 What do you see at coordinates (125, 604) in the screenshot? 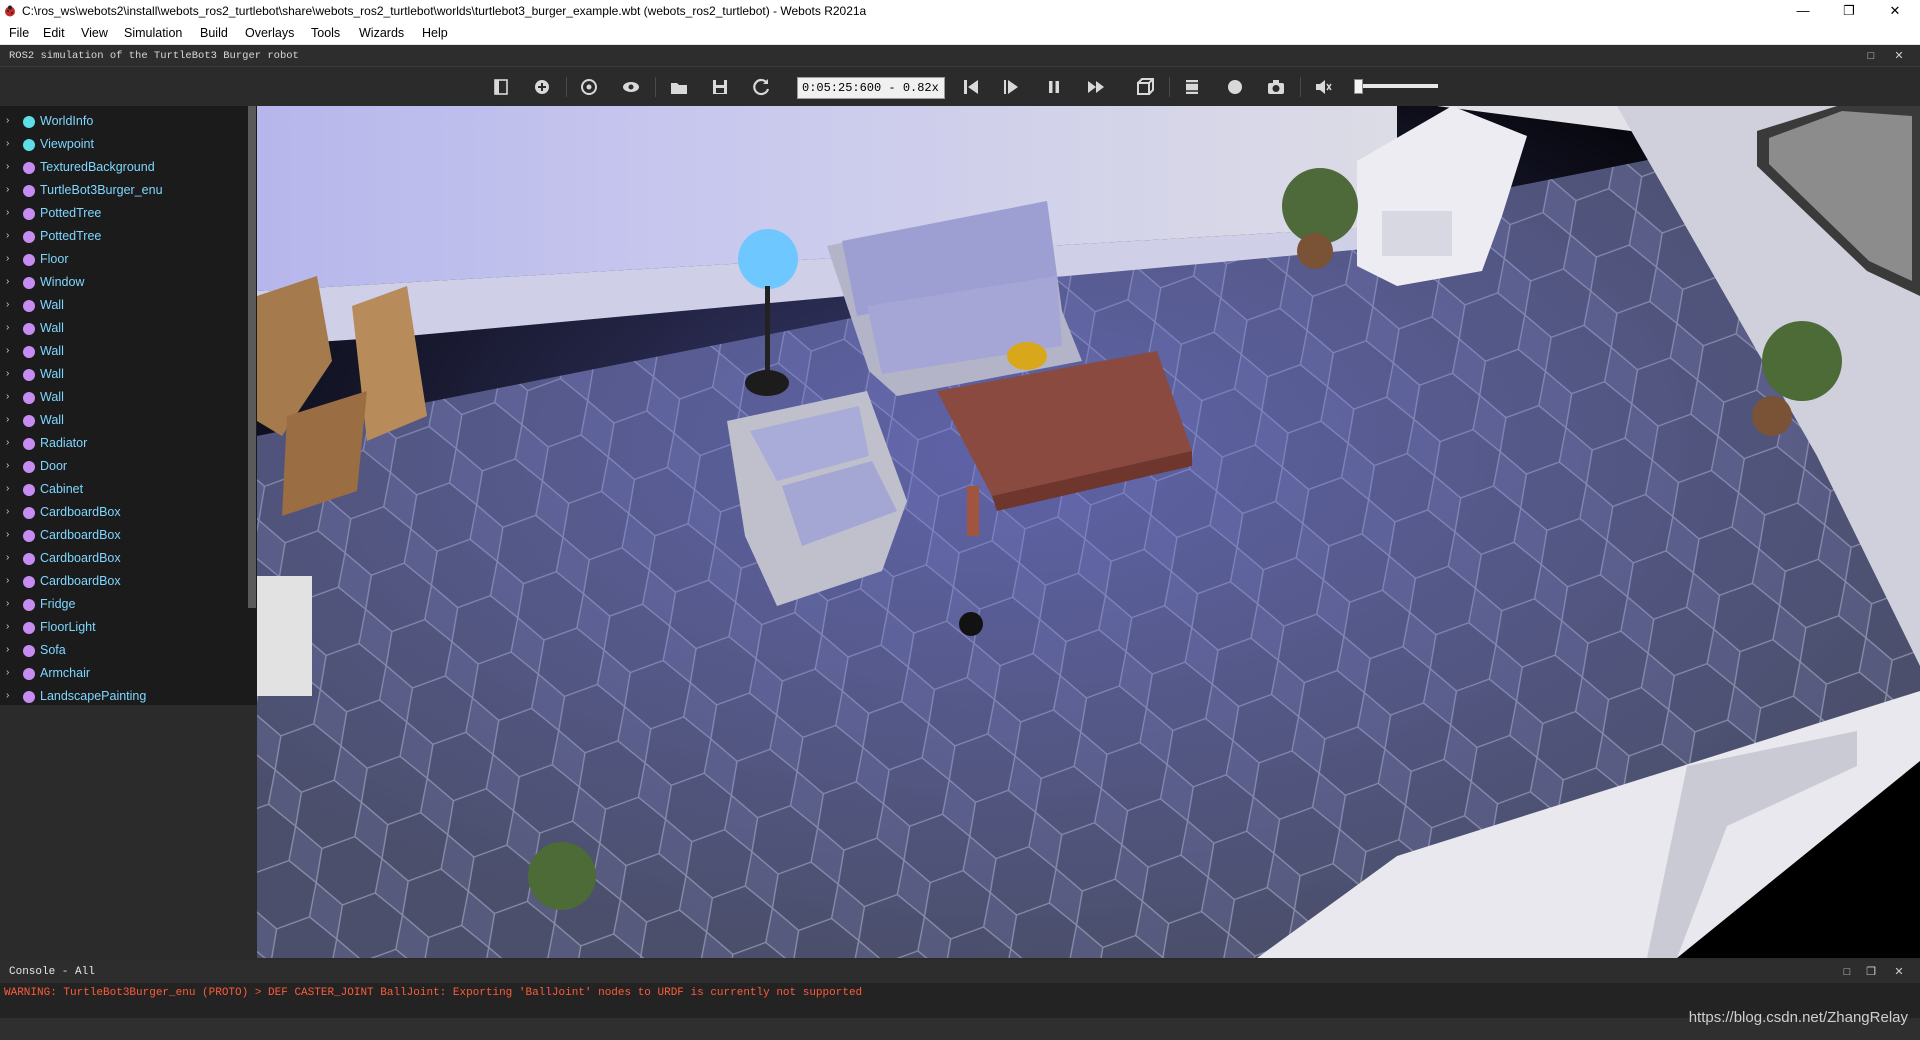
I see `scene-tree-item: › Fridge` at bounding box center [125, 604].